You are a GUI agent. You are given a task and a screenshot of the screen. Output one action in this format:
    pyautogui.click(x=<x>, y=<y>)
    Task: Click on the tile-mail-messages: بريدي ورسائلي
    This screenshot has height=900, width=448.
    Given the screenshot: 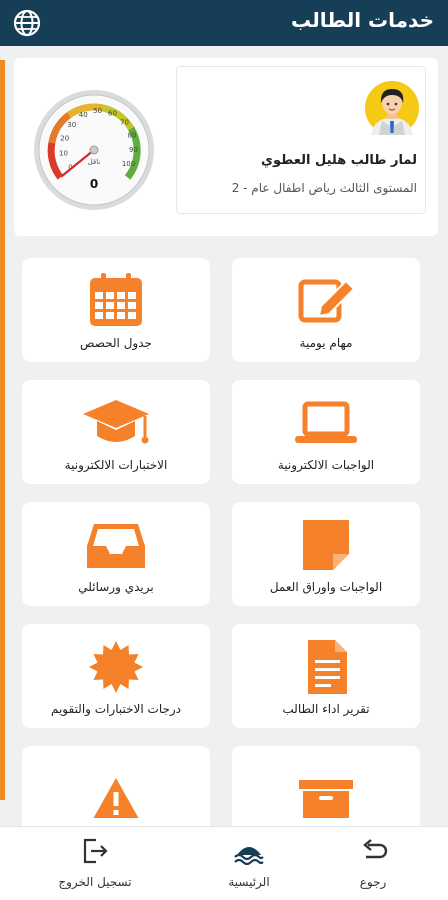 What is the action you would take?
    pyautogui.click(x=116, y=554)
    